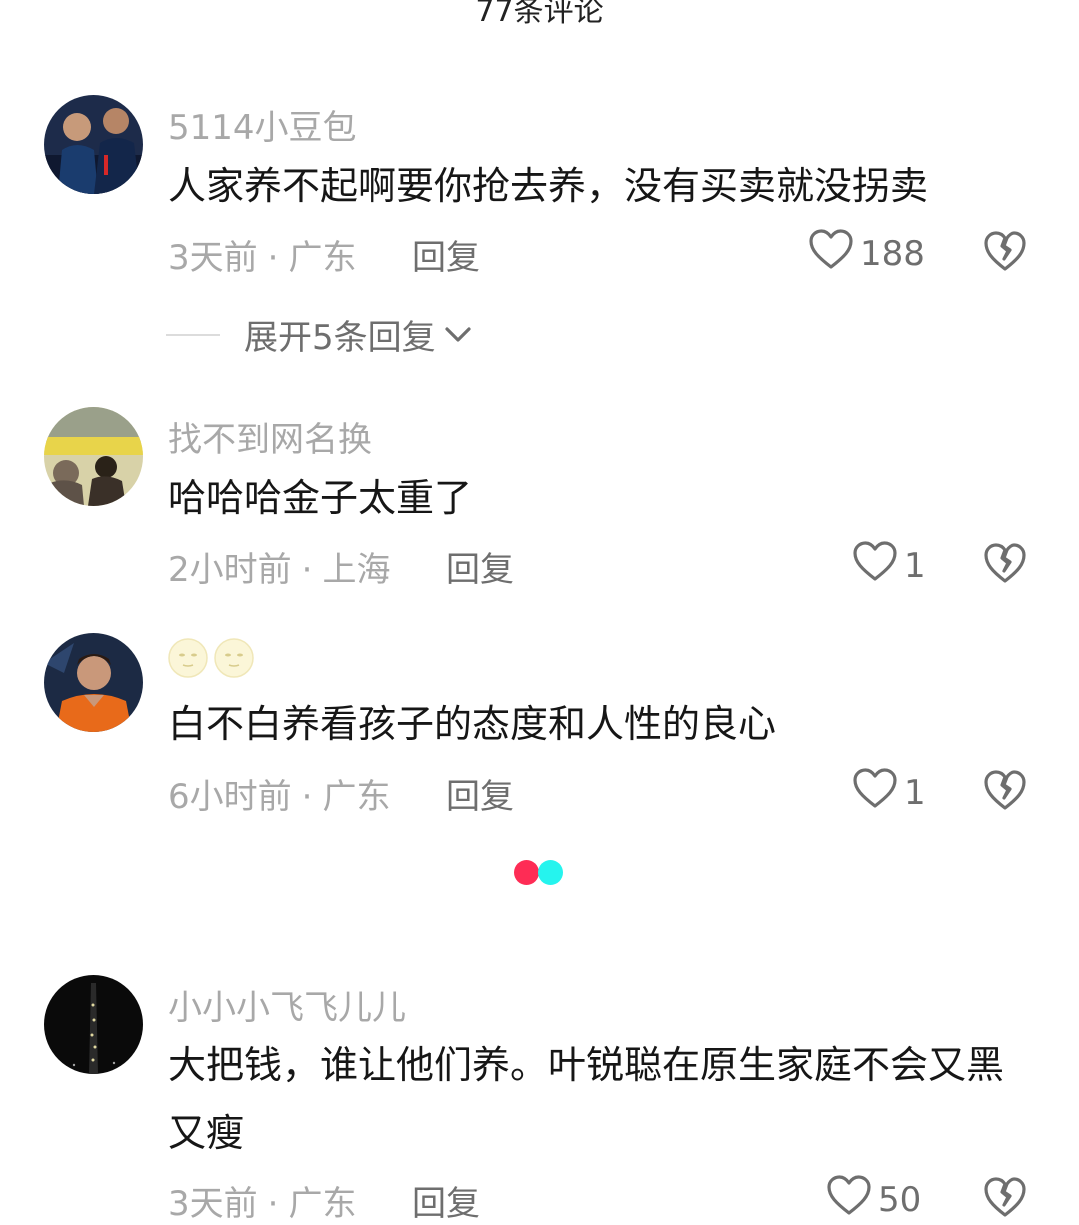  Describe the element at coordinates (892, 253) in the screenshot. I see `like-count: 188` at that location.